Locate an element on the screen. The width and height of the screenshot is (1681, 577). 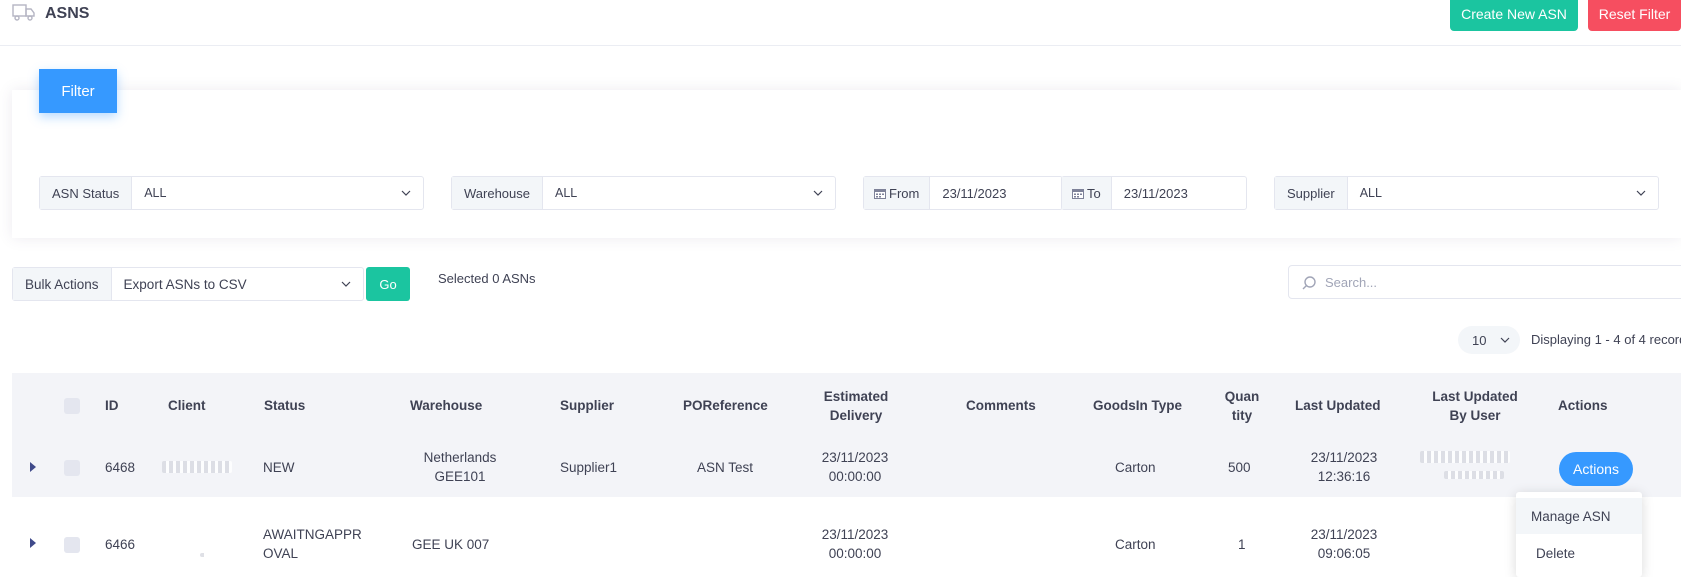
th-supplier: Supplier is located at coordinates (587, 405).